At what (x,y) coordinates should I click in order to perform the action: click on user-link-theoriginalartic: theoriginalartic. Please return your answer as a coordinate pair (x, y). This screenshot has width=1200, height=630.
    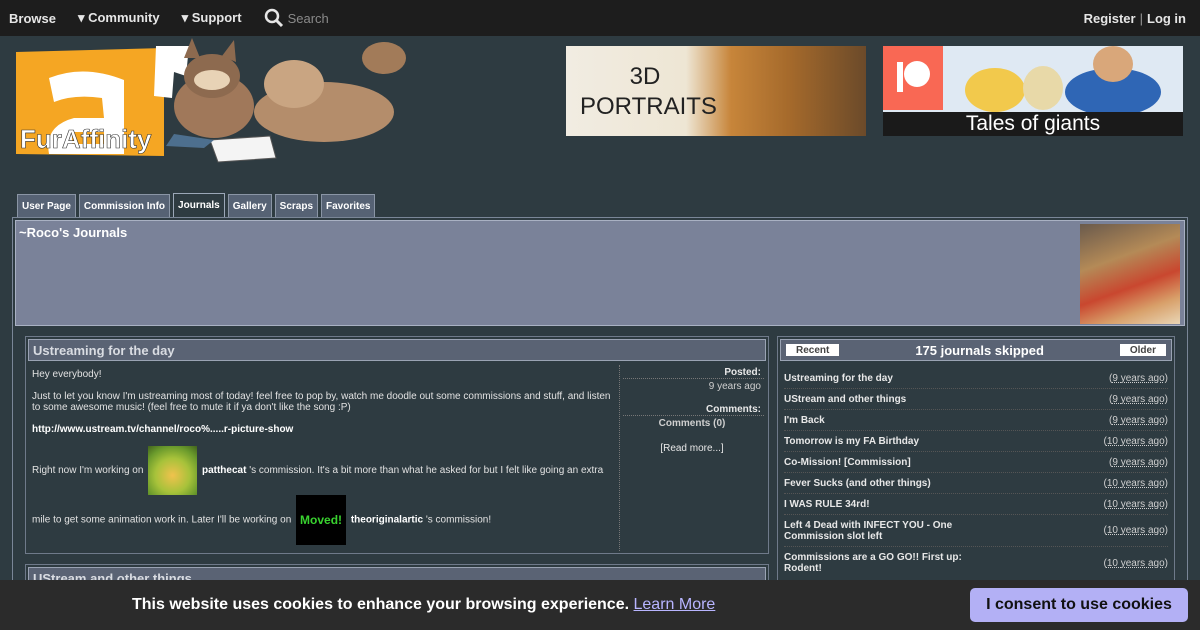
    Looking at the image, I should click on (387, 520).